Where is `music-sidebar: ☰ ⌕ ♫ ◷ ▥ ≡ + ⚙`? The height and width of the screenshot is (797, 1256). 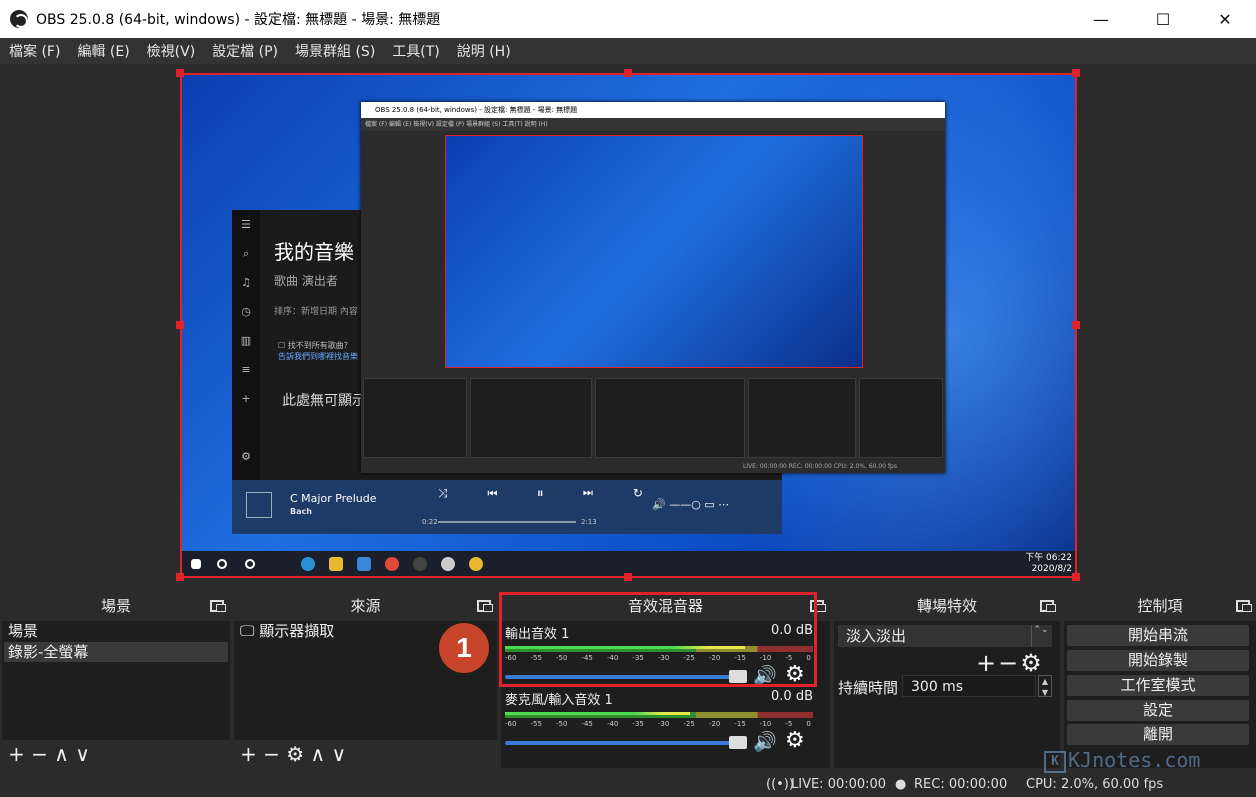 music-sidebar: ☰ ⌕ ♫ ◷ ▥ ≡ + ⚙ is located at coordinates (246, 345).